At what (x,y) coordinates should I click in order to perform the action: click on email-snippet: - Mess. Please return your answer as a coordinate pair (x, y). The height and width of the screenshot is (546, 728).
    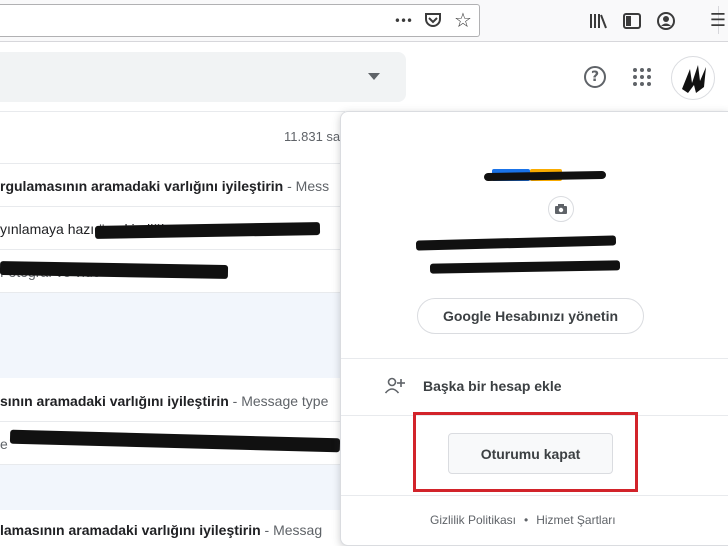
    Looking at the image, I should click on (306, 186).